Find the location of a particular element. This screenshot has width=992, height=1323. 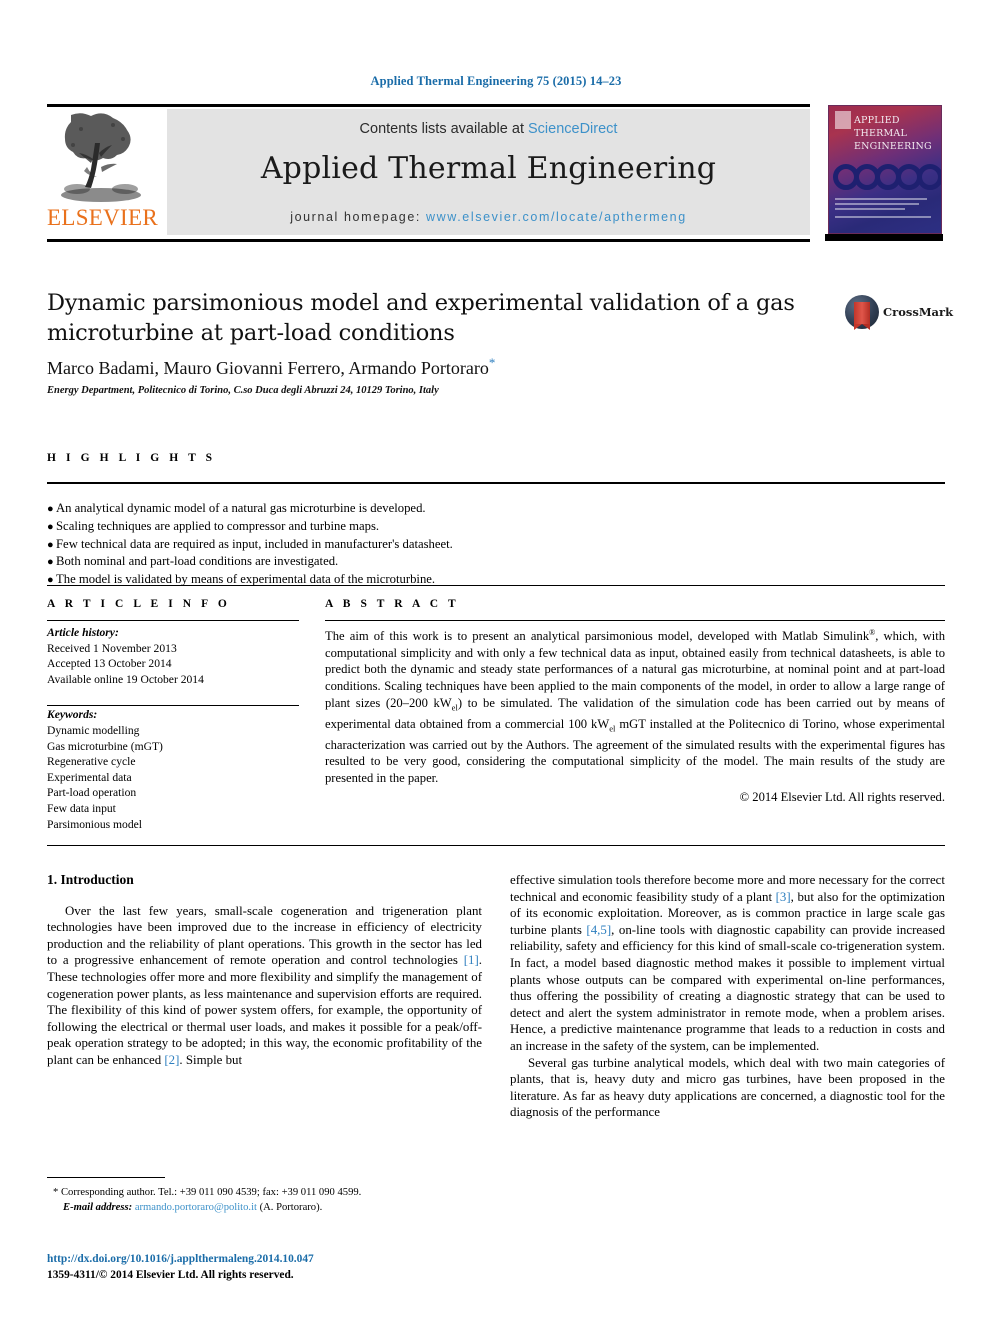

cover-title: APPLIED THERMAL ENGINEERING is located at coordinates (896, 133).